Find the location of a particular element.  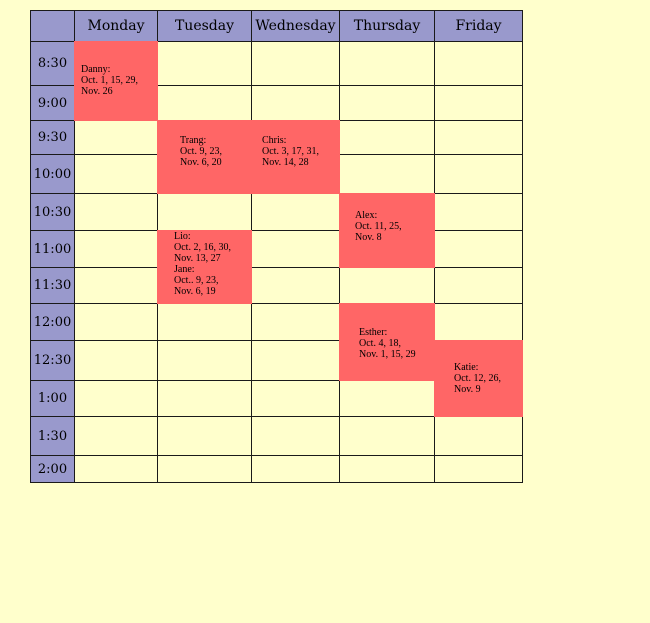

appointment-katie: Katie: Oct. 12, 26, Nov. 9 is located at coordinates (478, 378).